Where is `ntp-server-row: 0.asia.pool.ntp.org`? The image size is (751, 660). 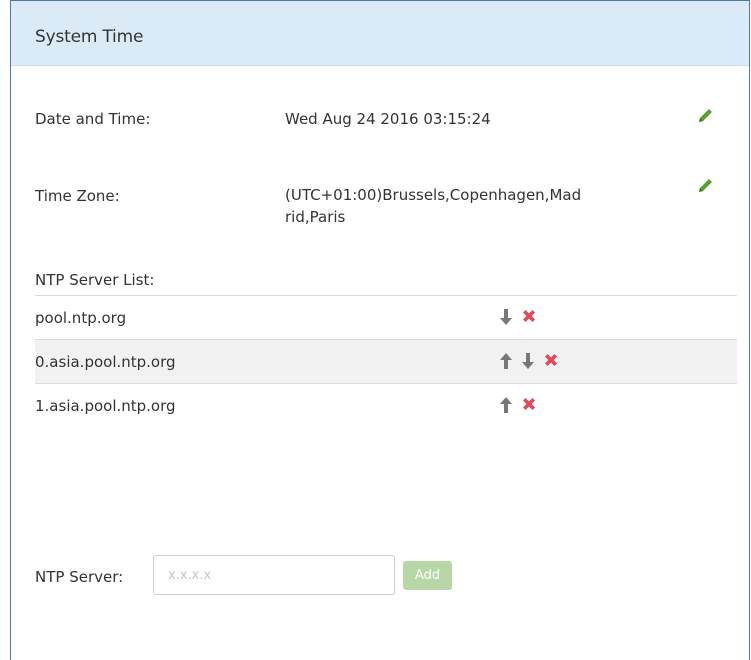
ntp-server-row: 0.asia.pool.ntp.org is located at coordinates (386, 362).